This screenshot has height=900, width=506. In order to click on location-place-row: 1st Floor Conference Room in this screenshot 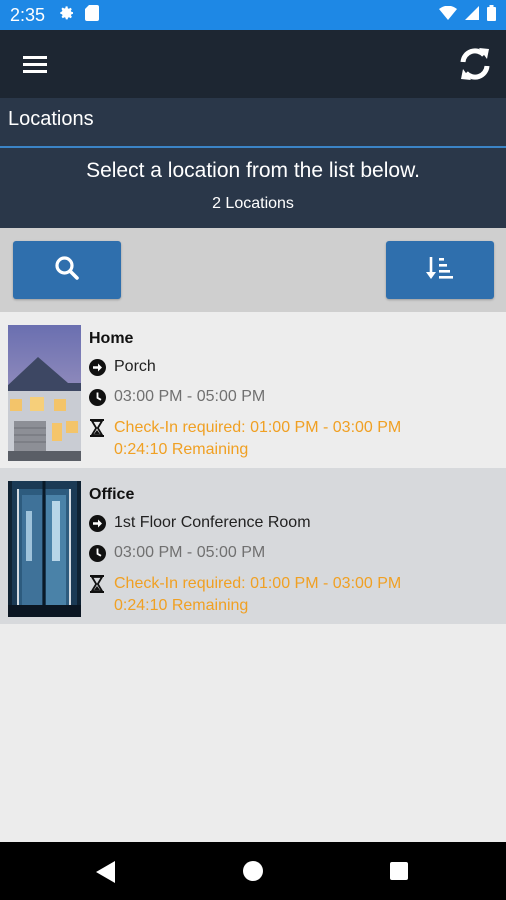, I will do `click(199, 523)`.